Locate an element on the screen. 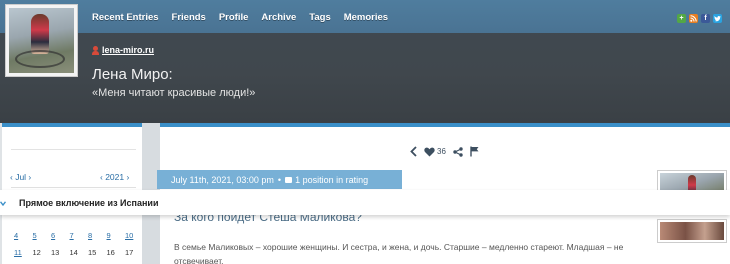  calendar-day-link: 4 is located at coordinates (23, 235).